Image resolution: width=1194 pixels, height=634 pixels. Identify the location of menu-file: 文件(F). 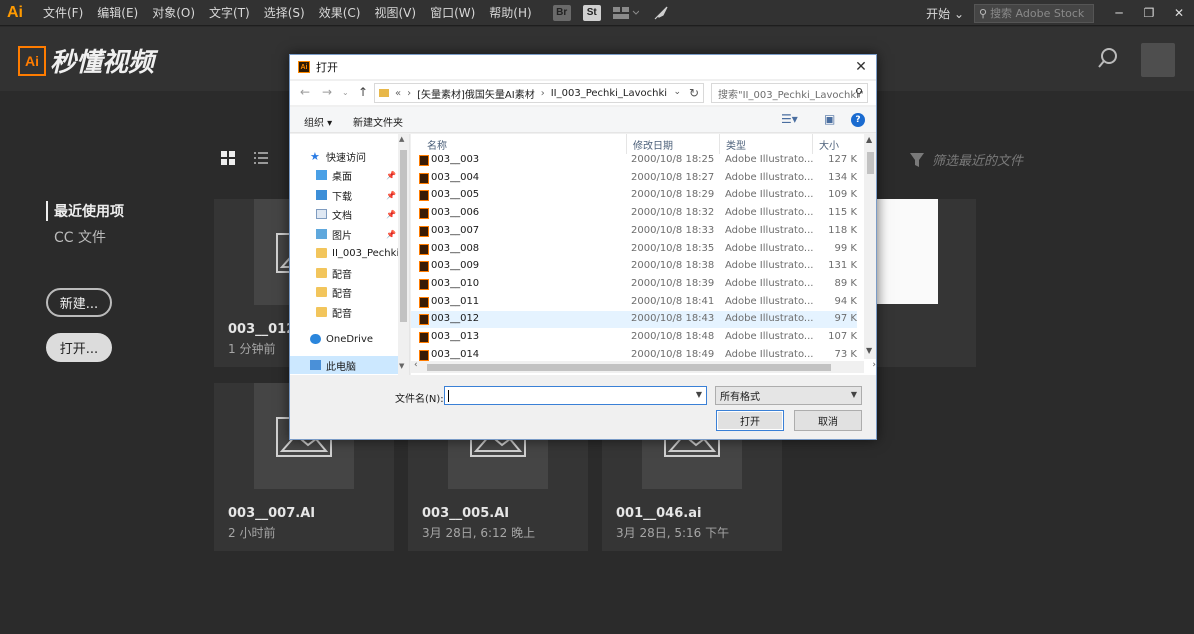
(63, 12).